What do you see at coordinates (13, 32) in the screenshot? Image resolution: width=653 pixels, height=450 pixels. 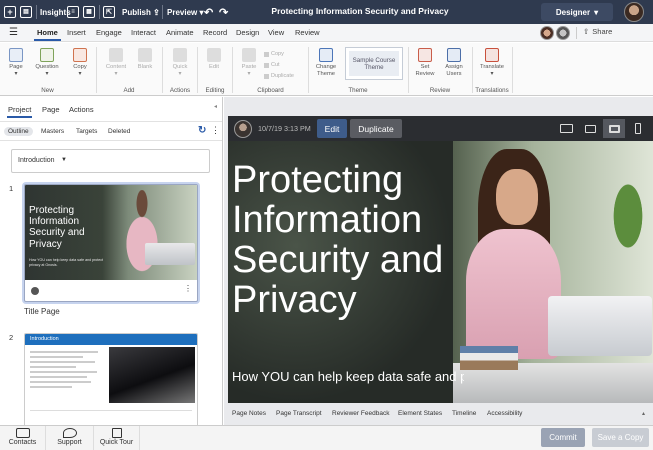 I see `hamburger-menu-icon: ☰` at bounding box center [13, 32].